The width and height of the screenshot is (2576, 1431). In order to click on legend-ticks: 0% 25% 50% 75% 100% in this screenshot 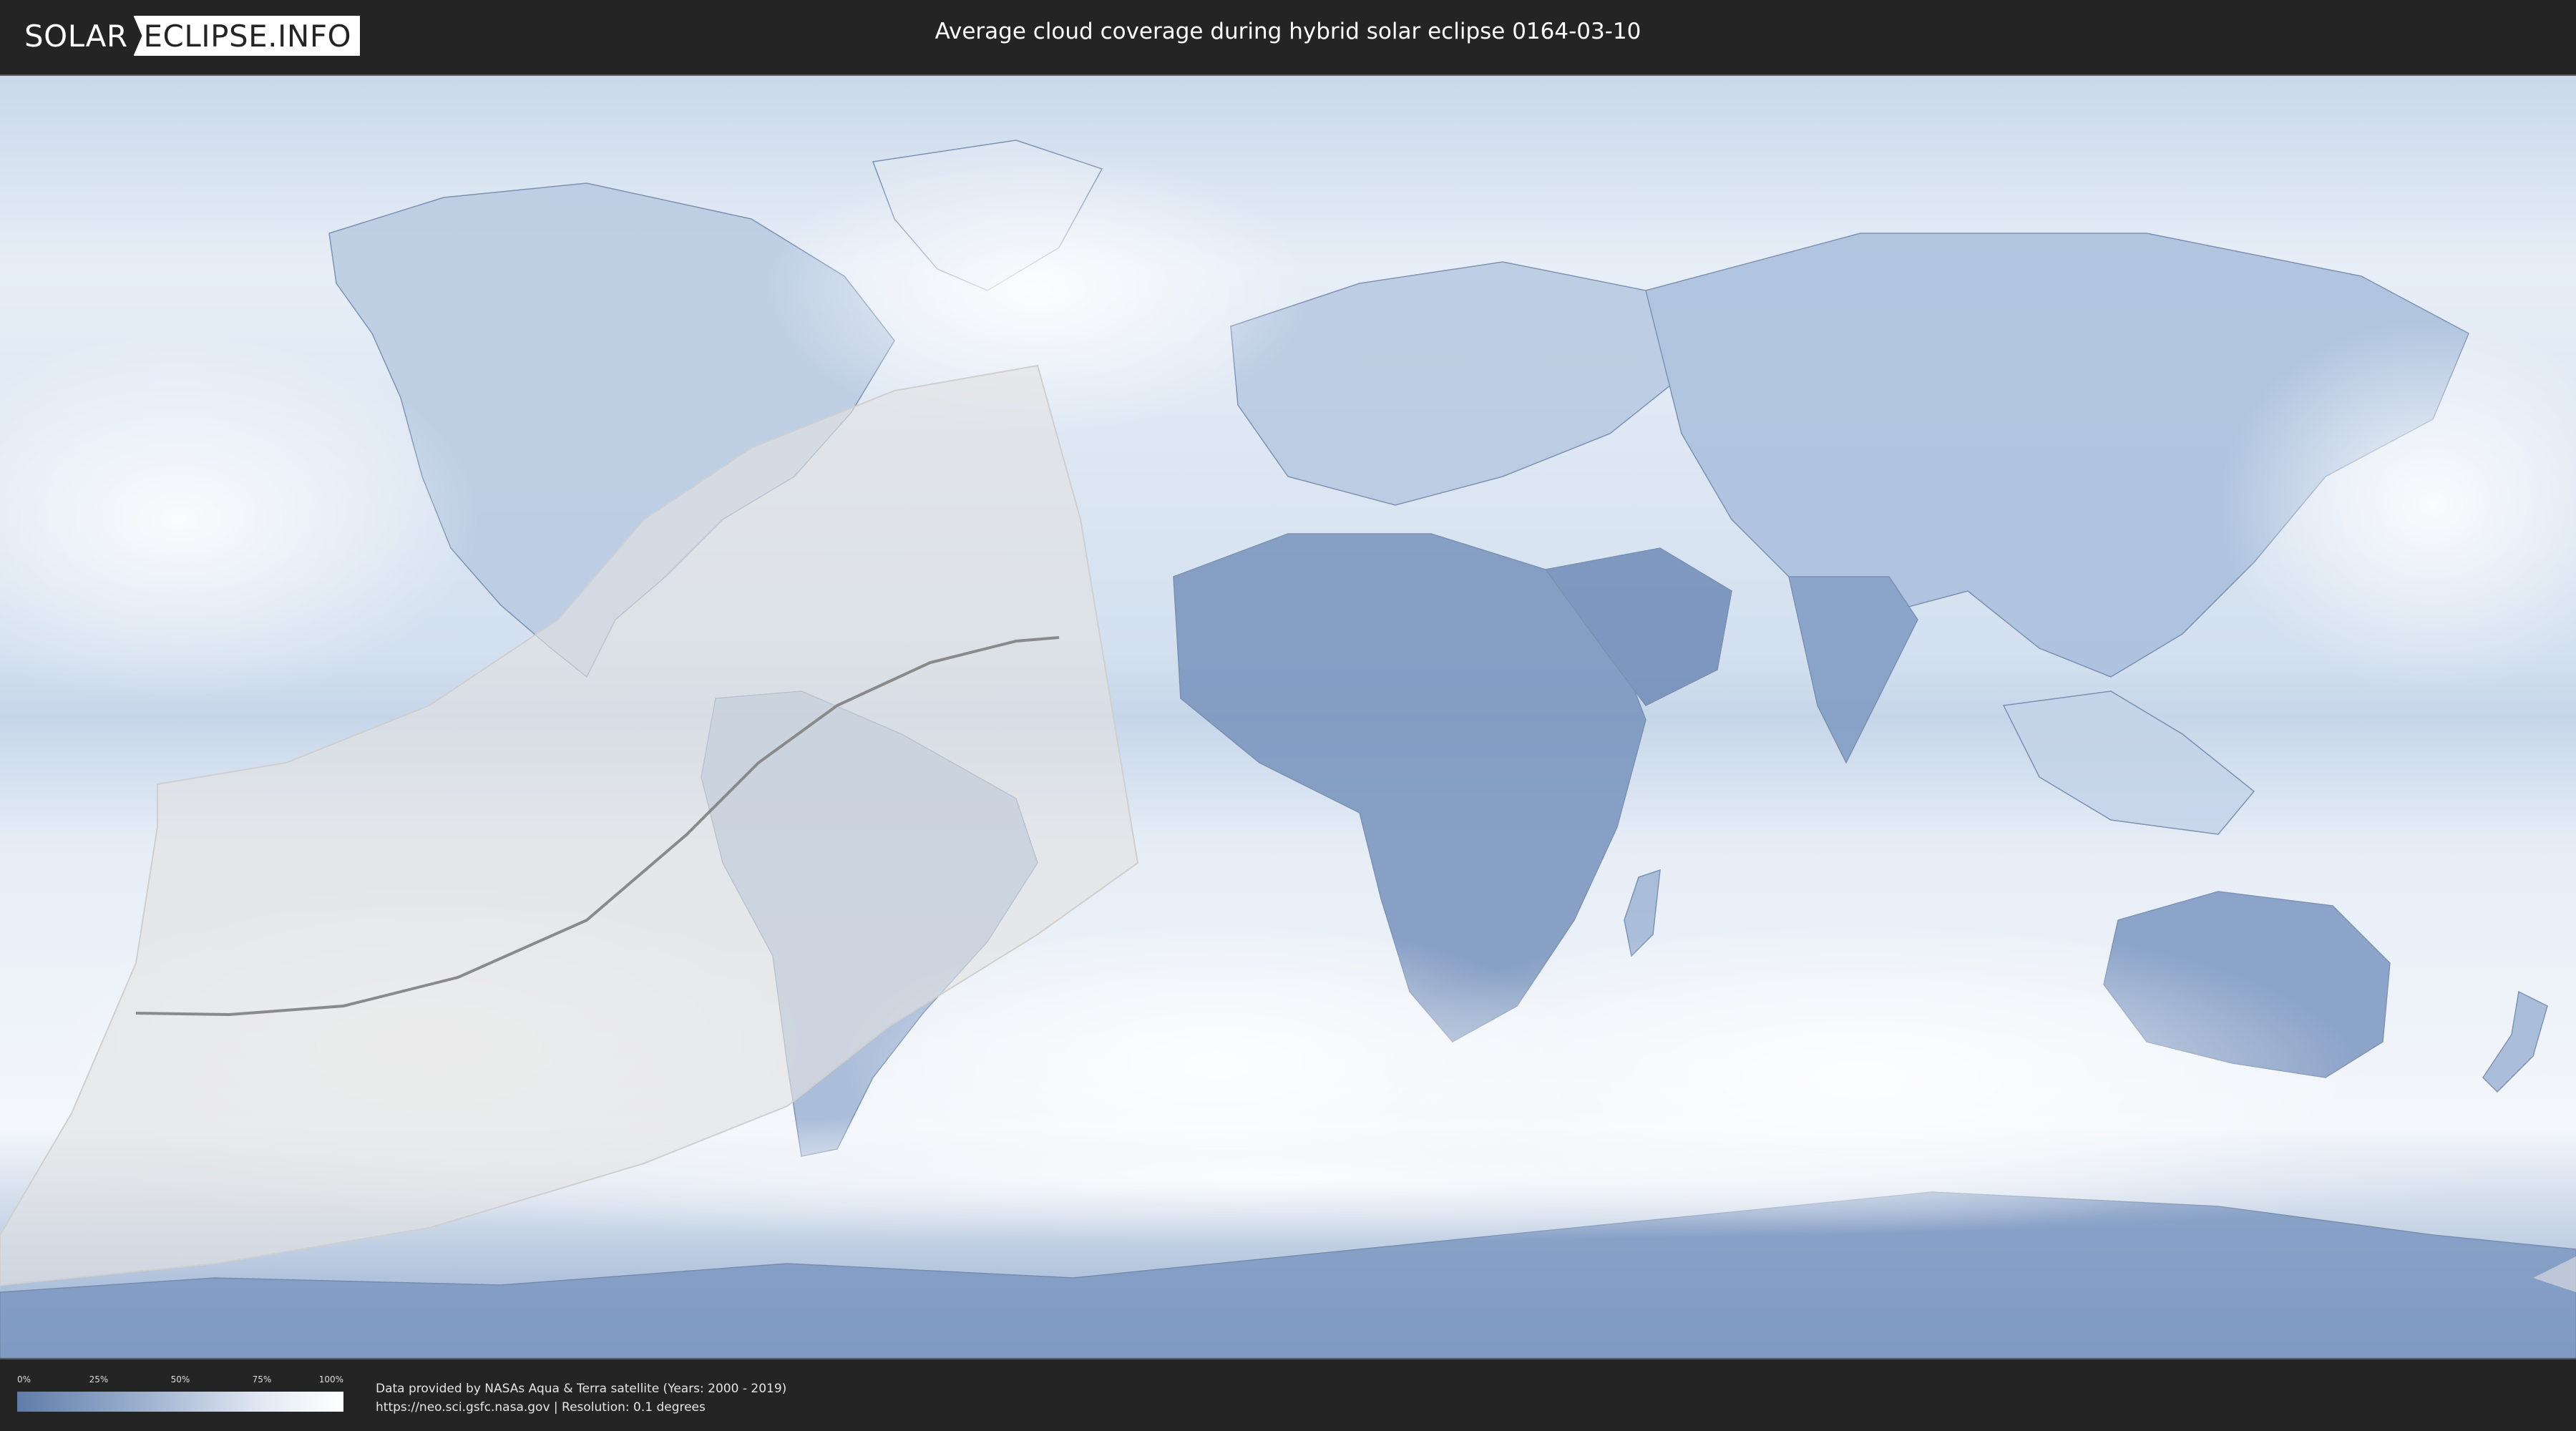, I will do `click(180, 1380)`.